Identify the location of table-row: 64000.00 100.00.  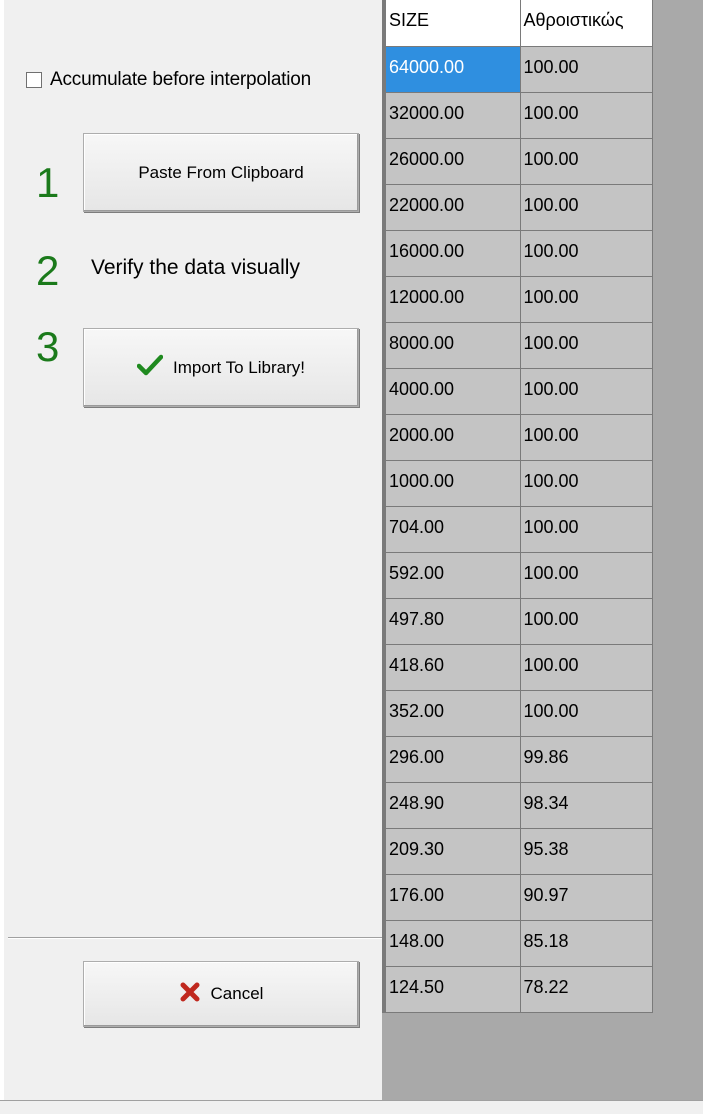
(517, 69).